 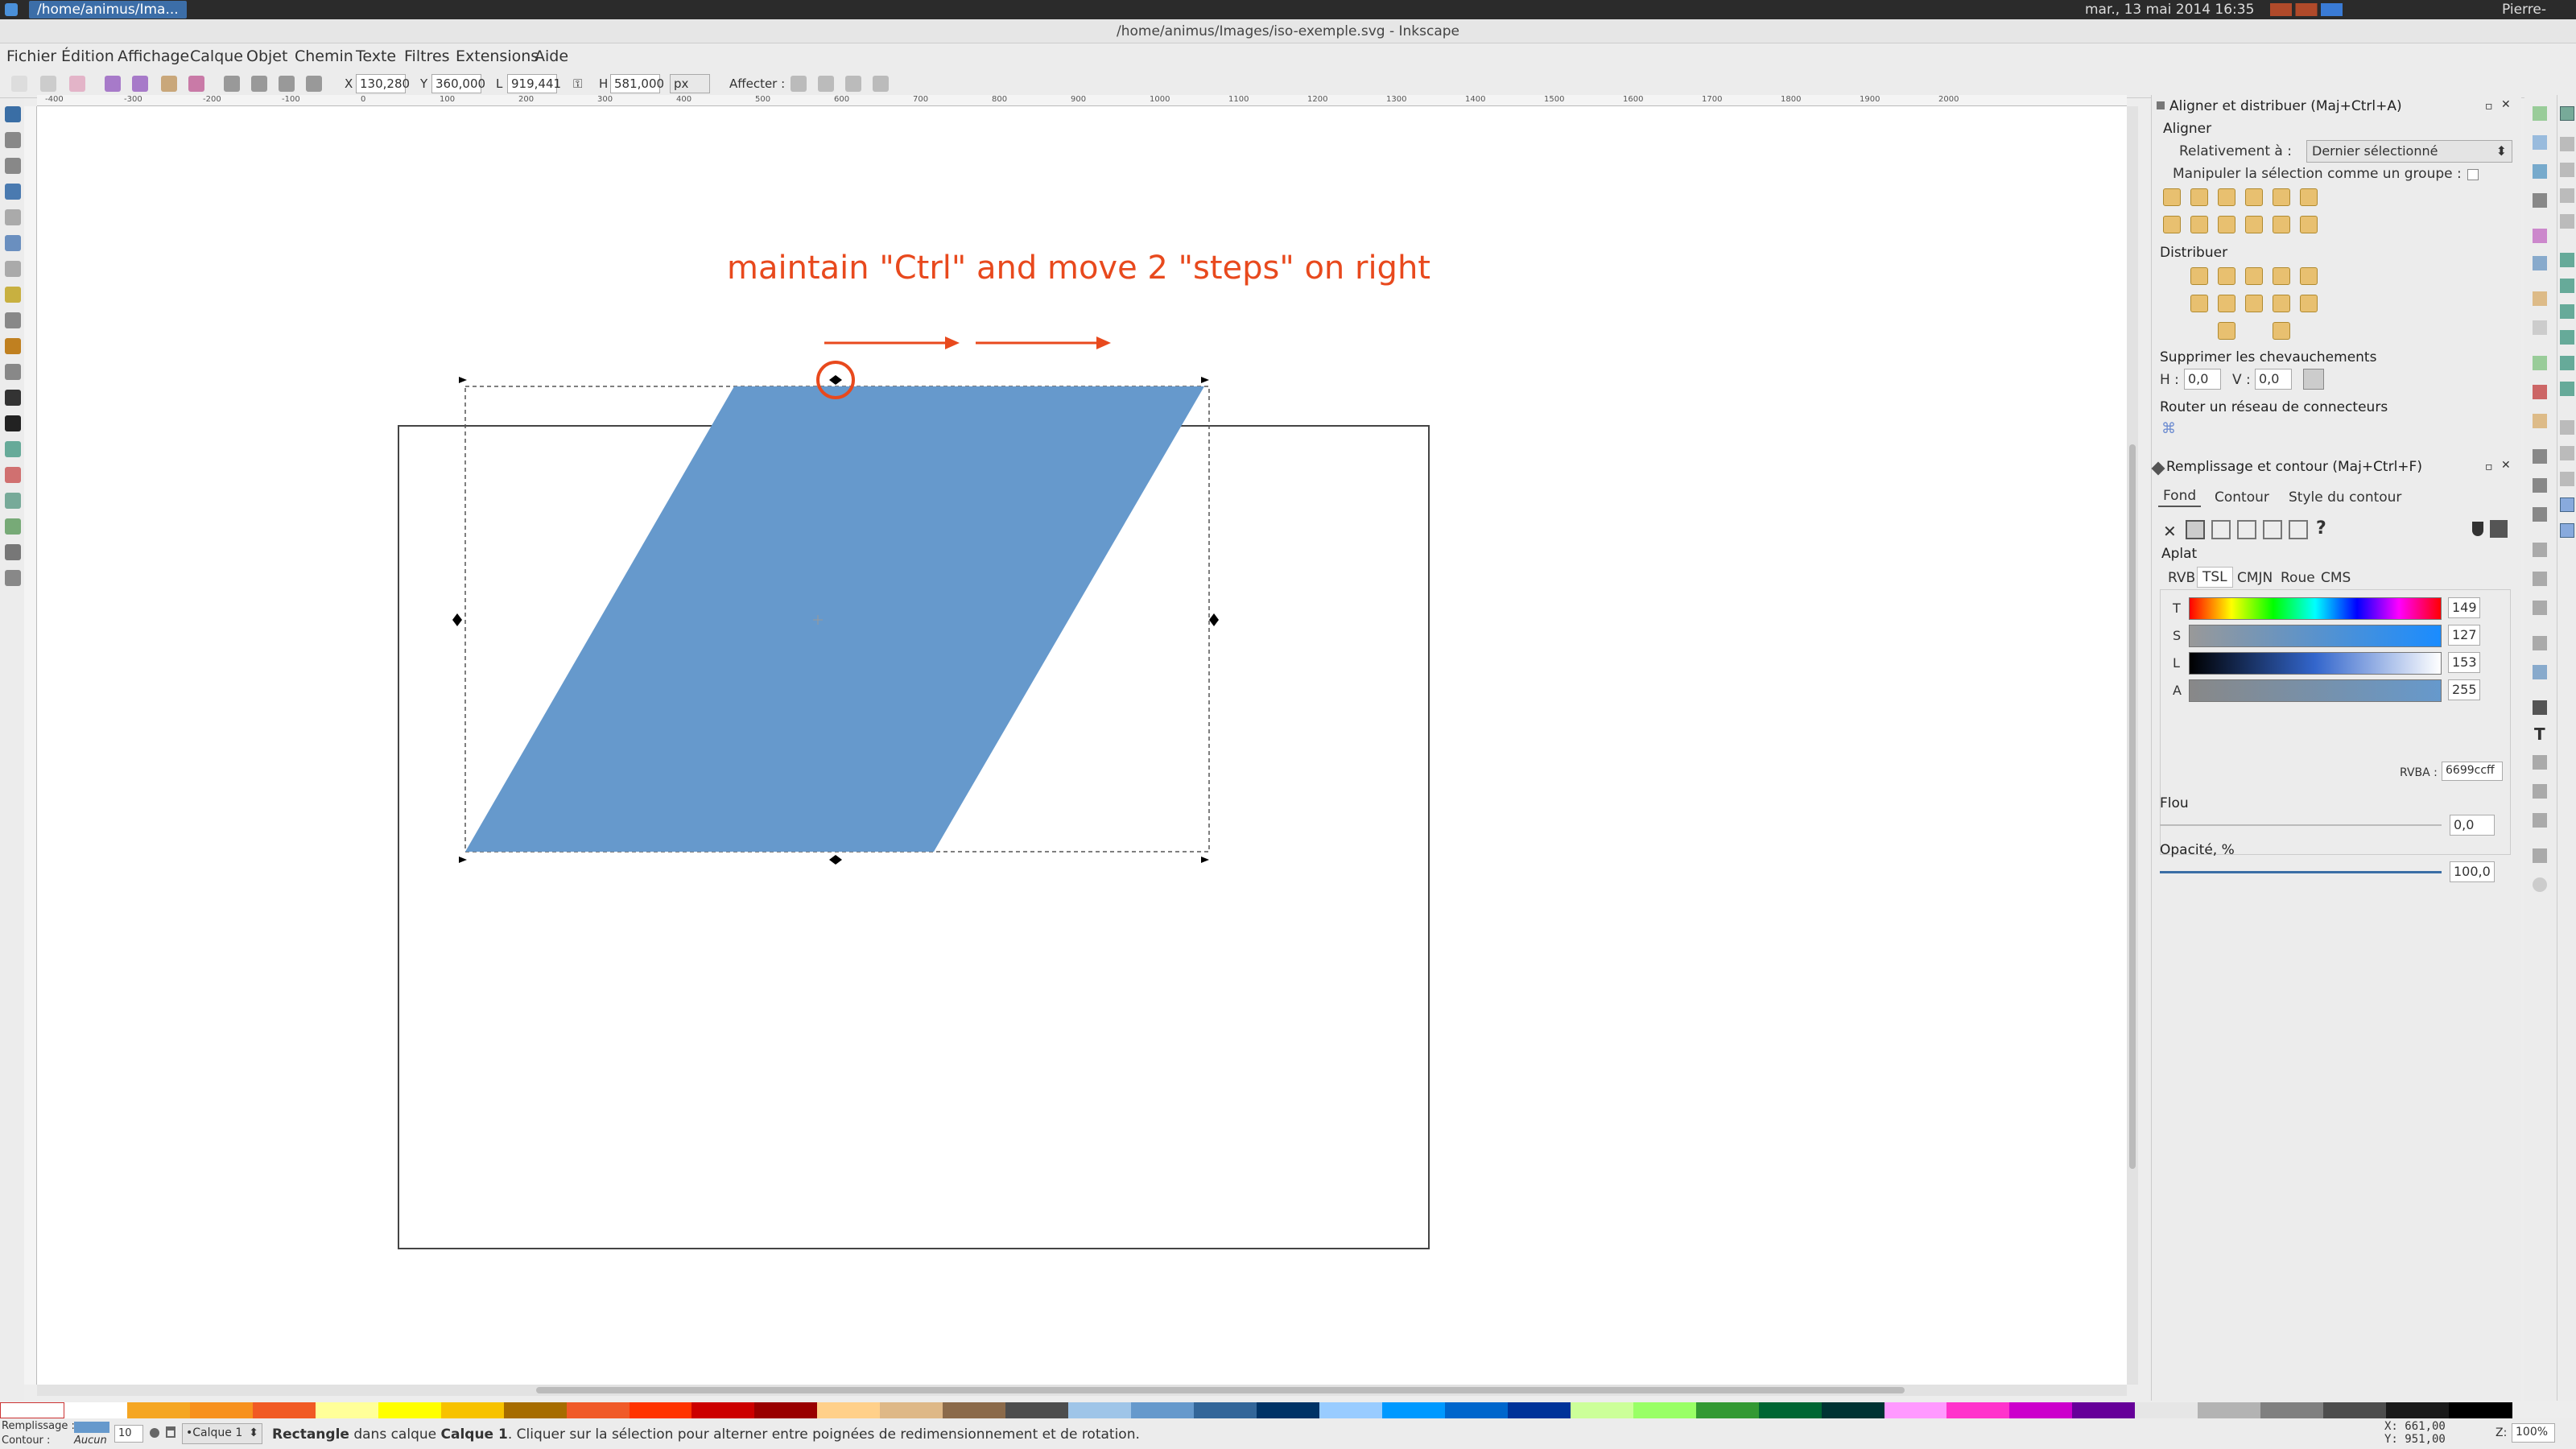 I want to click on width-input: 919,441, so click(x=534, y=83).